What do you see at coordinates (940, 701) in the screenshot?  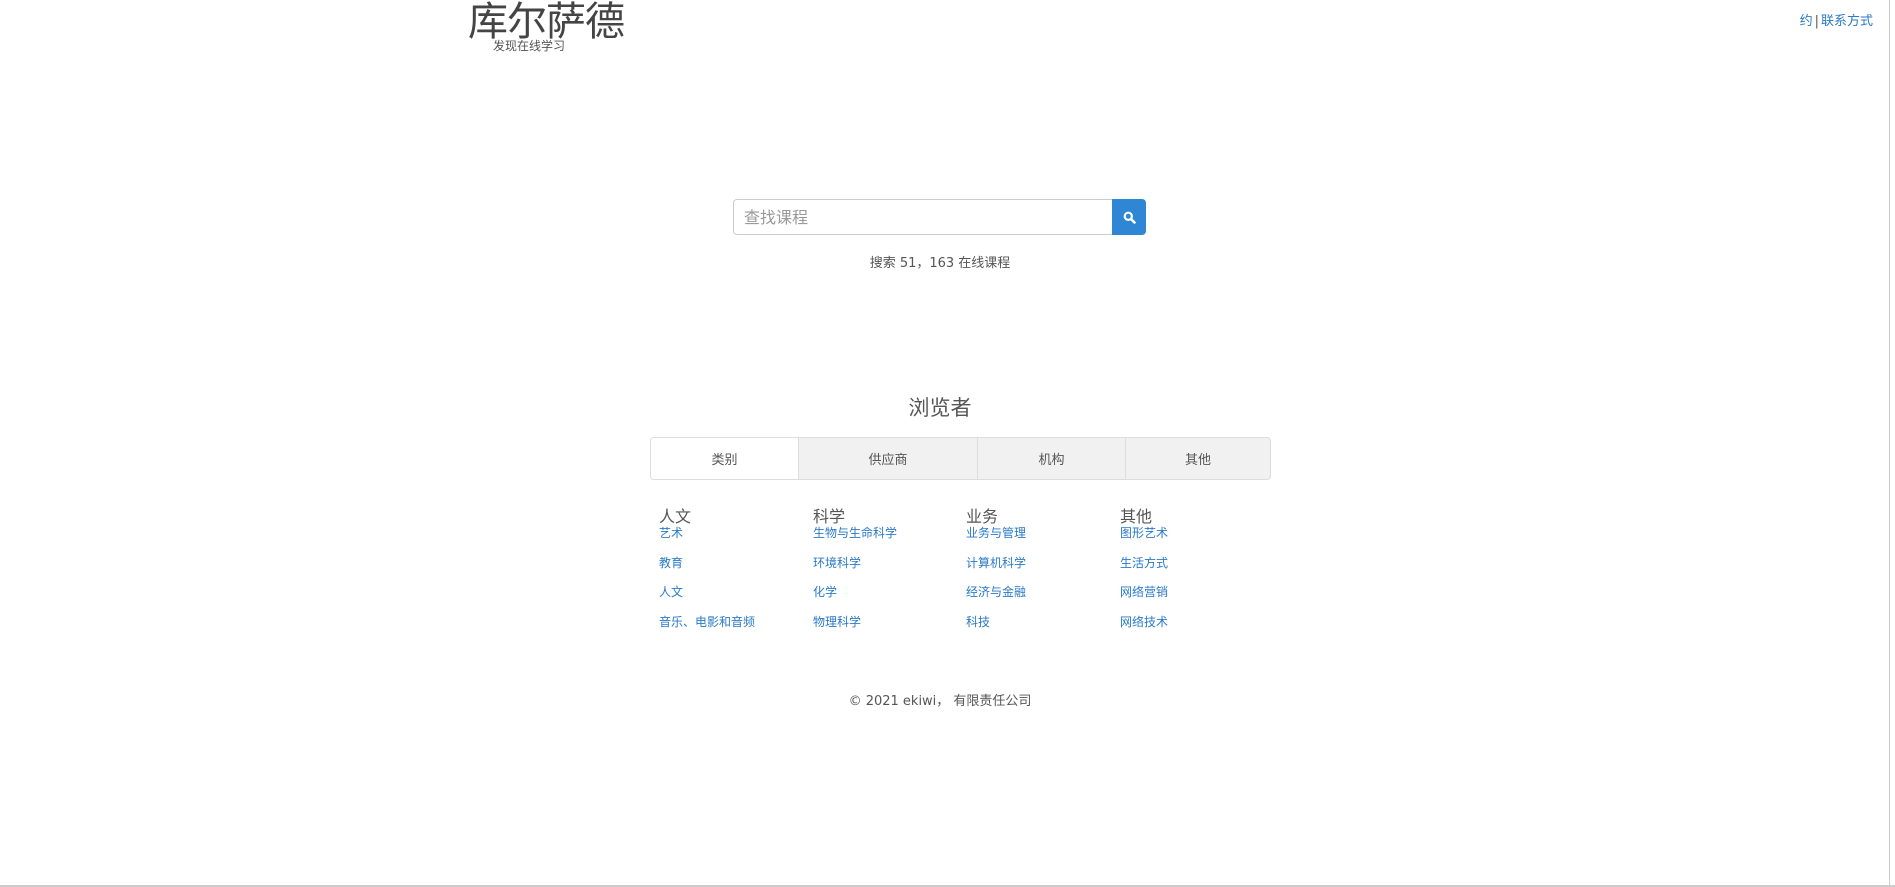 I see `footer-copyright: © 2021 ekiwi， 有限责任公司` at bounding box center [940, 701].